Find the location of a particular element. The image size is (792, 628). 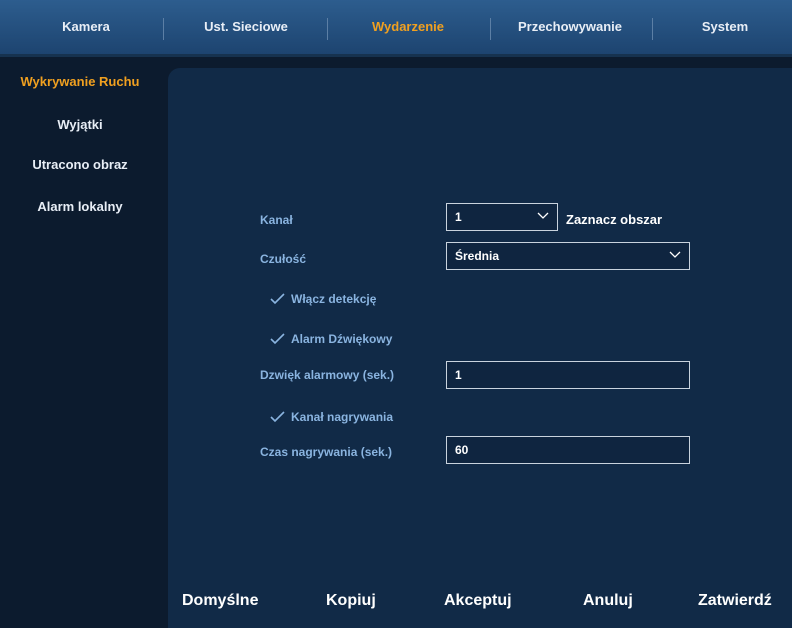

sensitivity-value: Średnia is located at coordinates (477, 256).